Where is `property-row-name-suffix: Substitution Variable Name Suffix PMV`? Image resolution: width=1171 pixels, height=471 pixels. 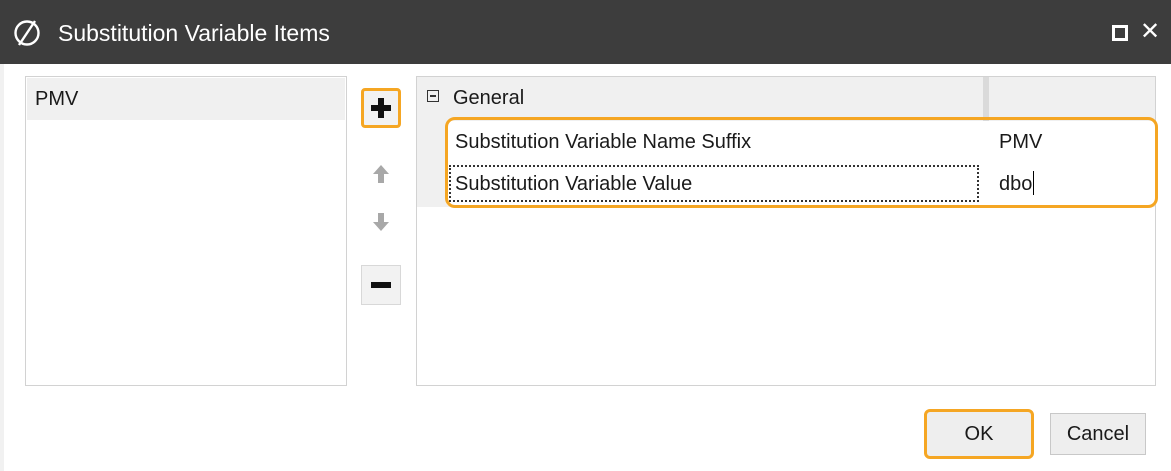
property-row-name-suffix: Substitution Variable Name Suffix PMV is located at coordinates (801, 142).